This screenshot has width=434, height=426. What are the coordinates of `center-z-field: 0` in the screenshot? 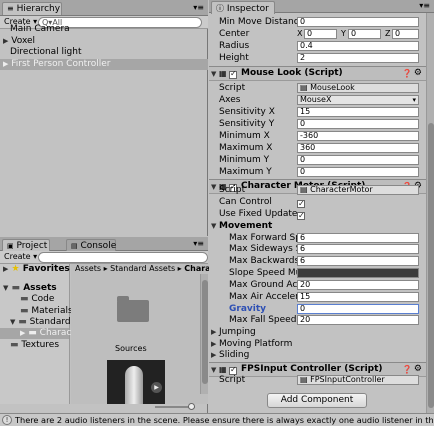 It's located at (405, 34).